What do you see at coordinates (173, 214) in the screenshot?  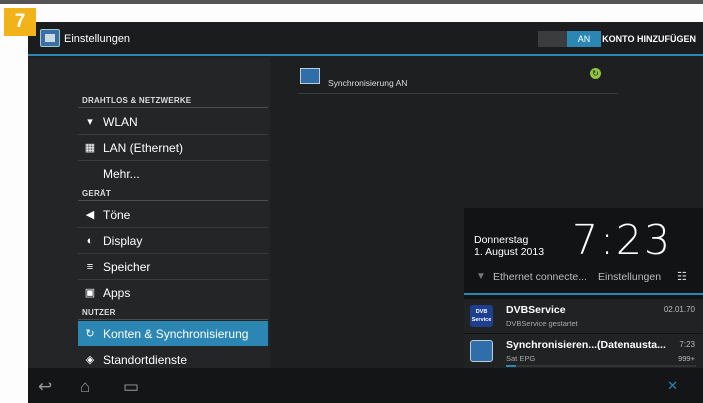 I see `sidebar-item-sound: ◀ Töne` at bounding box center [173, 214].